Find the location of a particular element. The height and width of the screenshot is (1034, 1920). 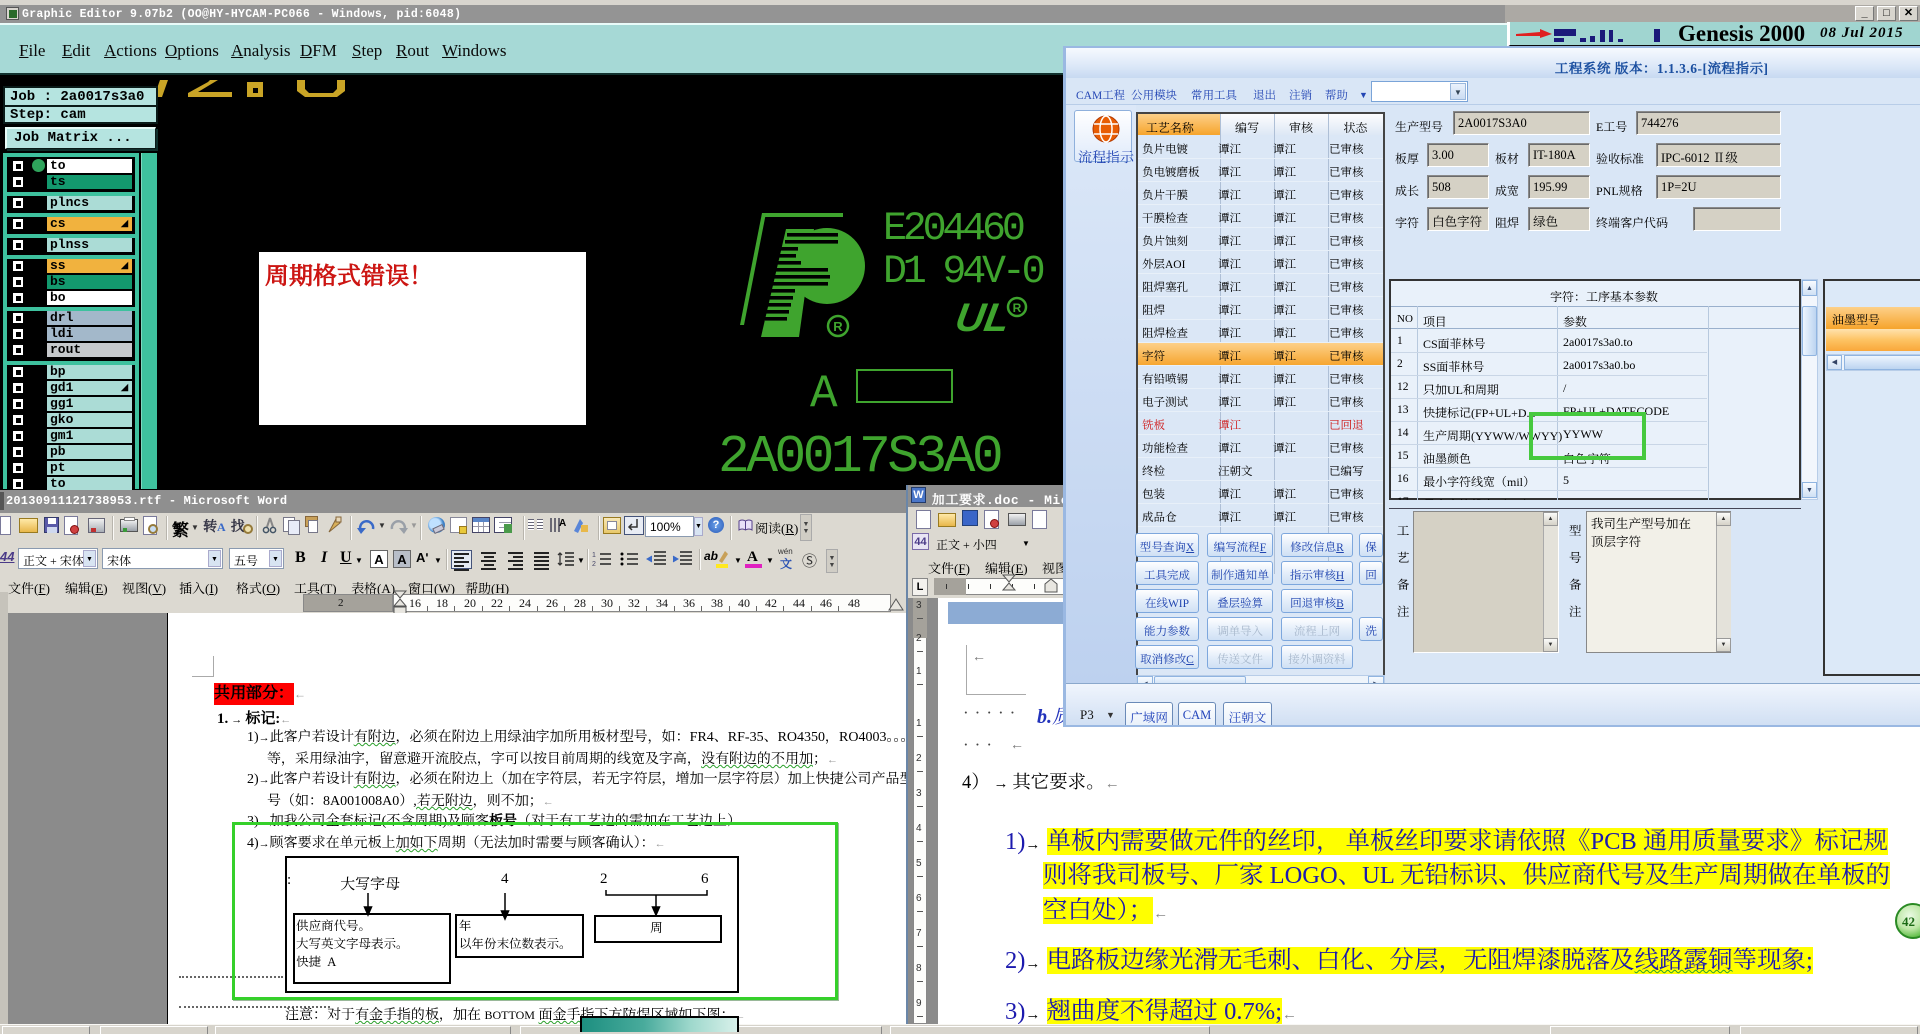

svg-text: 2 is located at coordinates (594, 564).